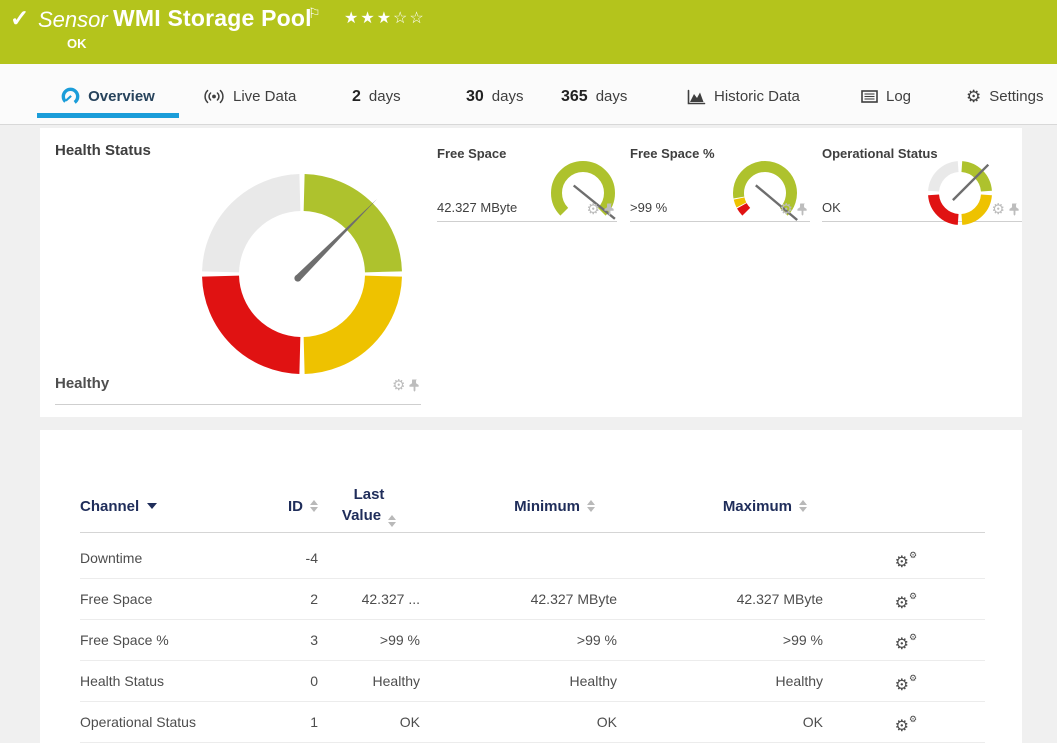 Image resolution: width=1057 pixels, height=743 pixels. What do you see at coordinates (116, 599) in the screenshot?
I see `channel-name: Free Space` at bounding box center [116, 599].